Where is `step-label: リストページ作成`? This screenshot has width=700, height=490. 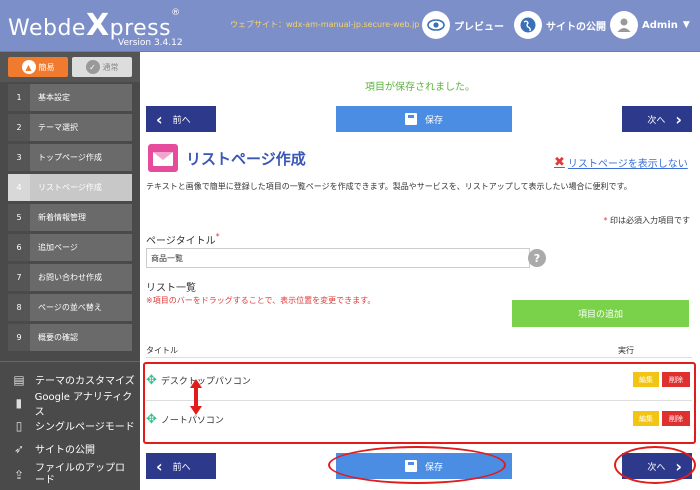 step-label: リストページ作成 is located at coordinates (70, 187).